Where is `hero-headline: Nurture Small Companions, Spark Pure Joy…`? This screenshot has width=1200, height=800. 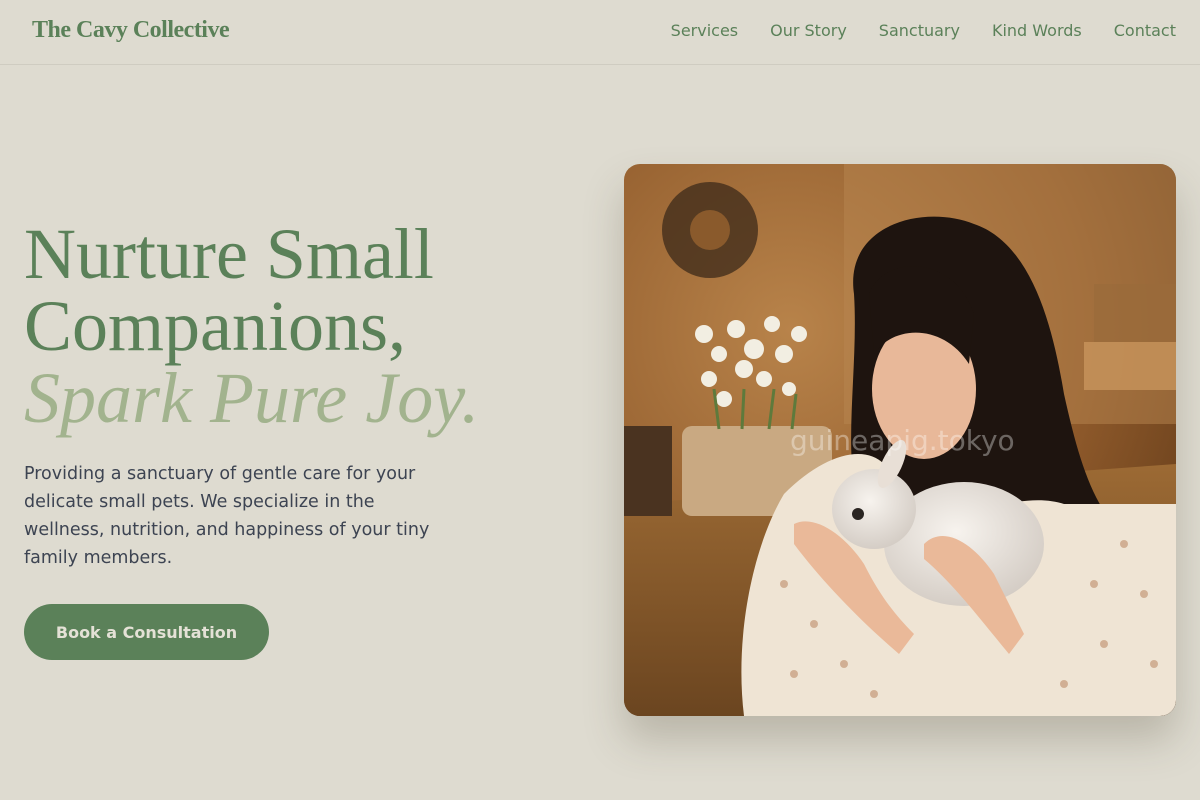
hero-headline: Nurture Small Companions, Spark Pure Joy… is located at coordinates (251, 326).